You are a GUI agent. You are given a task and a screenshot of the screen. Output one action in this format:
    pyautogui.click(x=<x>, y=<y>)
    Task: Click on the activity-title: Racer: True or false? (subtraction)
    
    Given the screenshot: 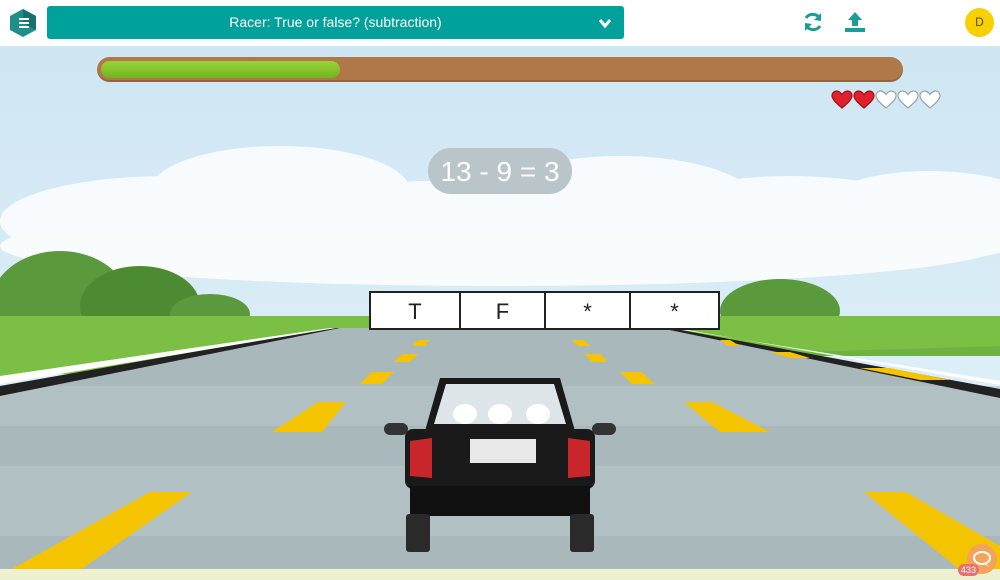 What is the action you would take?
    pyautogui.click(x=335, y=22)
    